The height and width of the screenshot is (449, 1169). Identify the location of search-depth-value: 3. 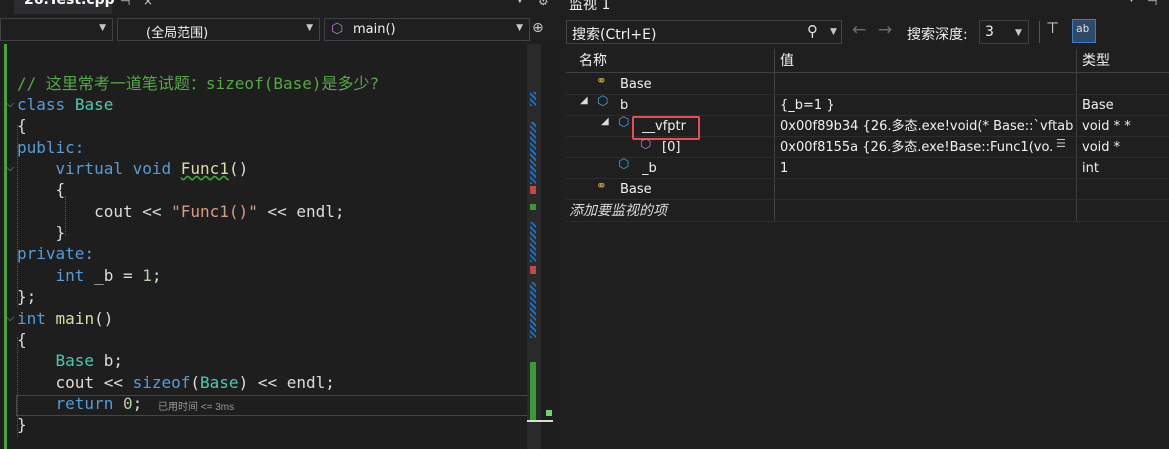
(989, 32).